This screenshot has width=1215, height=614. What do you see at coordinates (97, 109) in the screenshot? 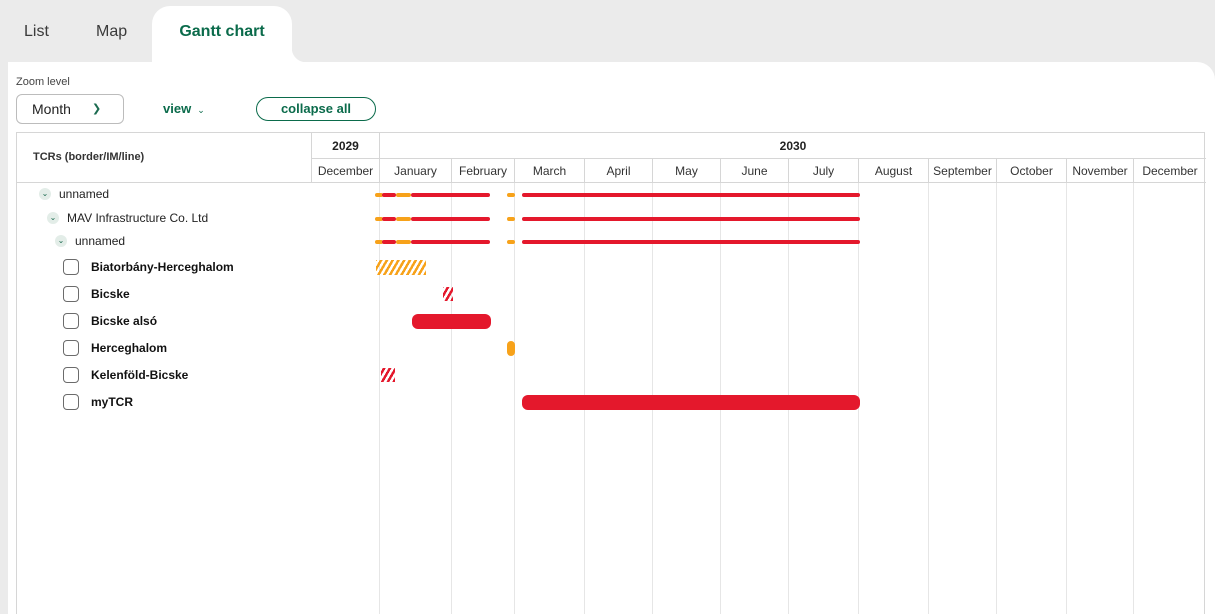
I see `chevron-down-icon: ❯` at bounding box center [97, 109].